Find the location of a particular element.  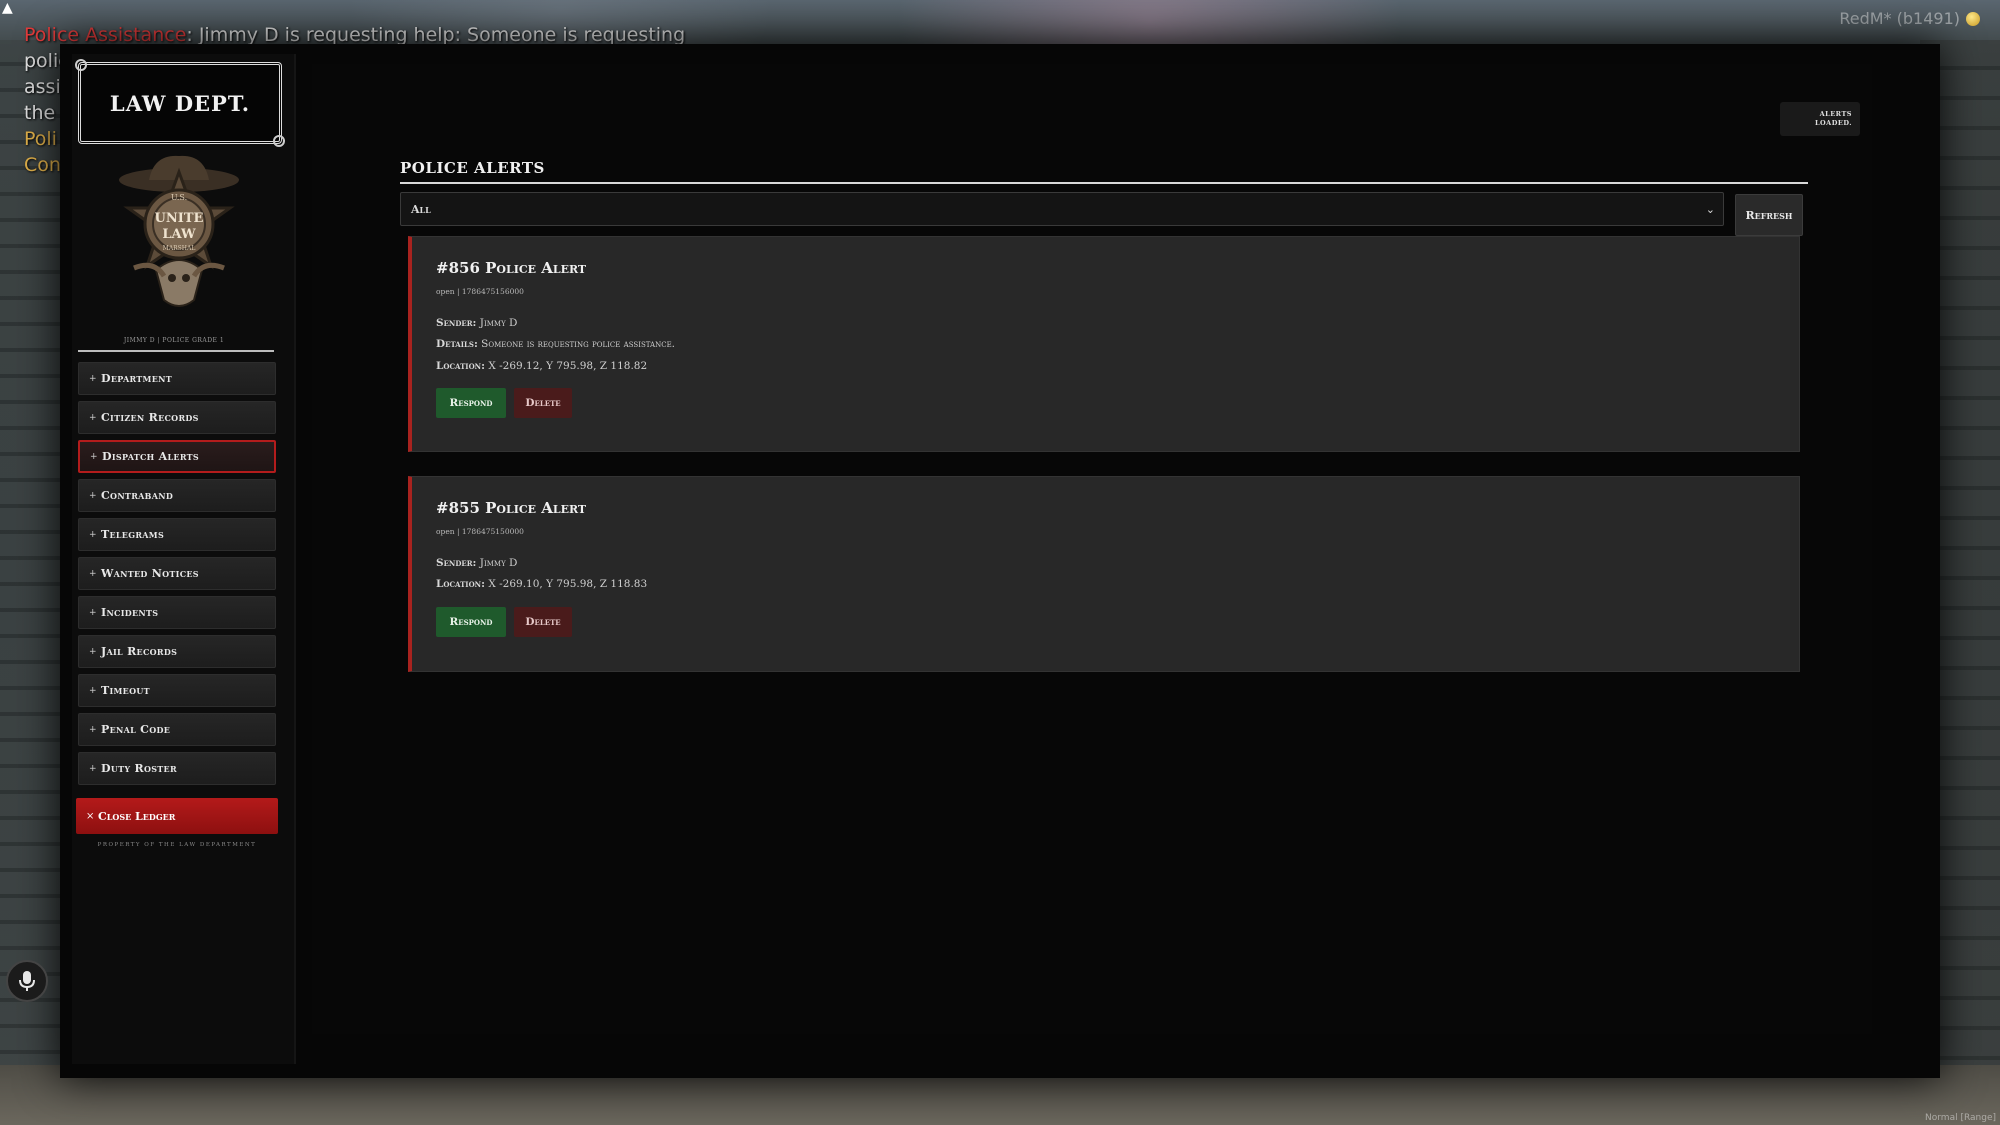

mouse-cursor-icon: ▲ is located at coordinates (7, 8).